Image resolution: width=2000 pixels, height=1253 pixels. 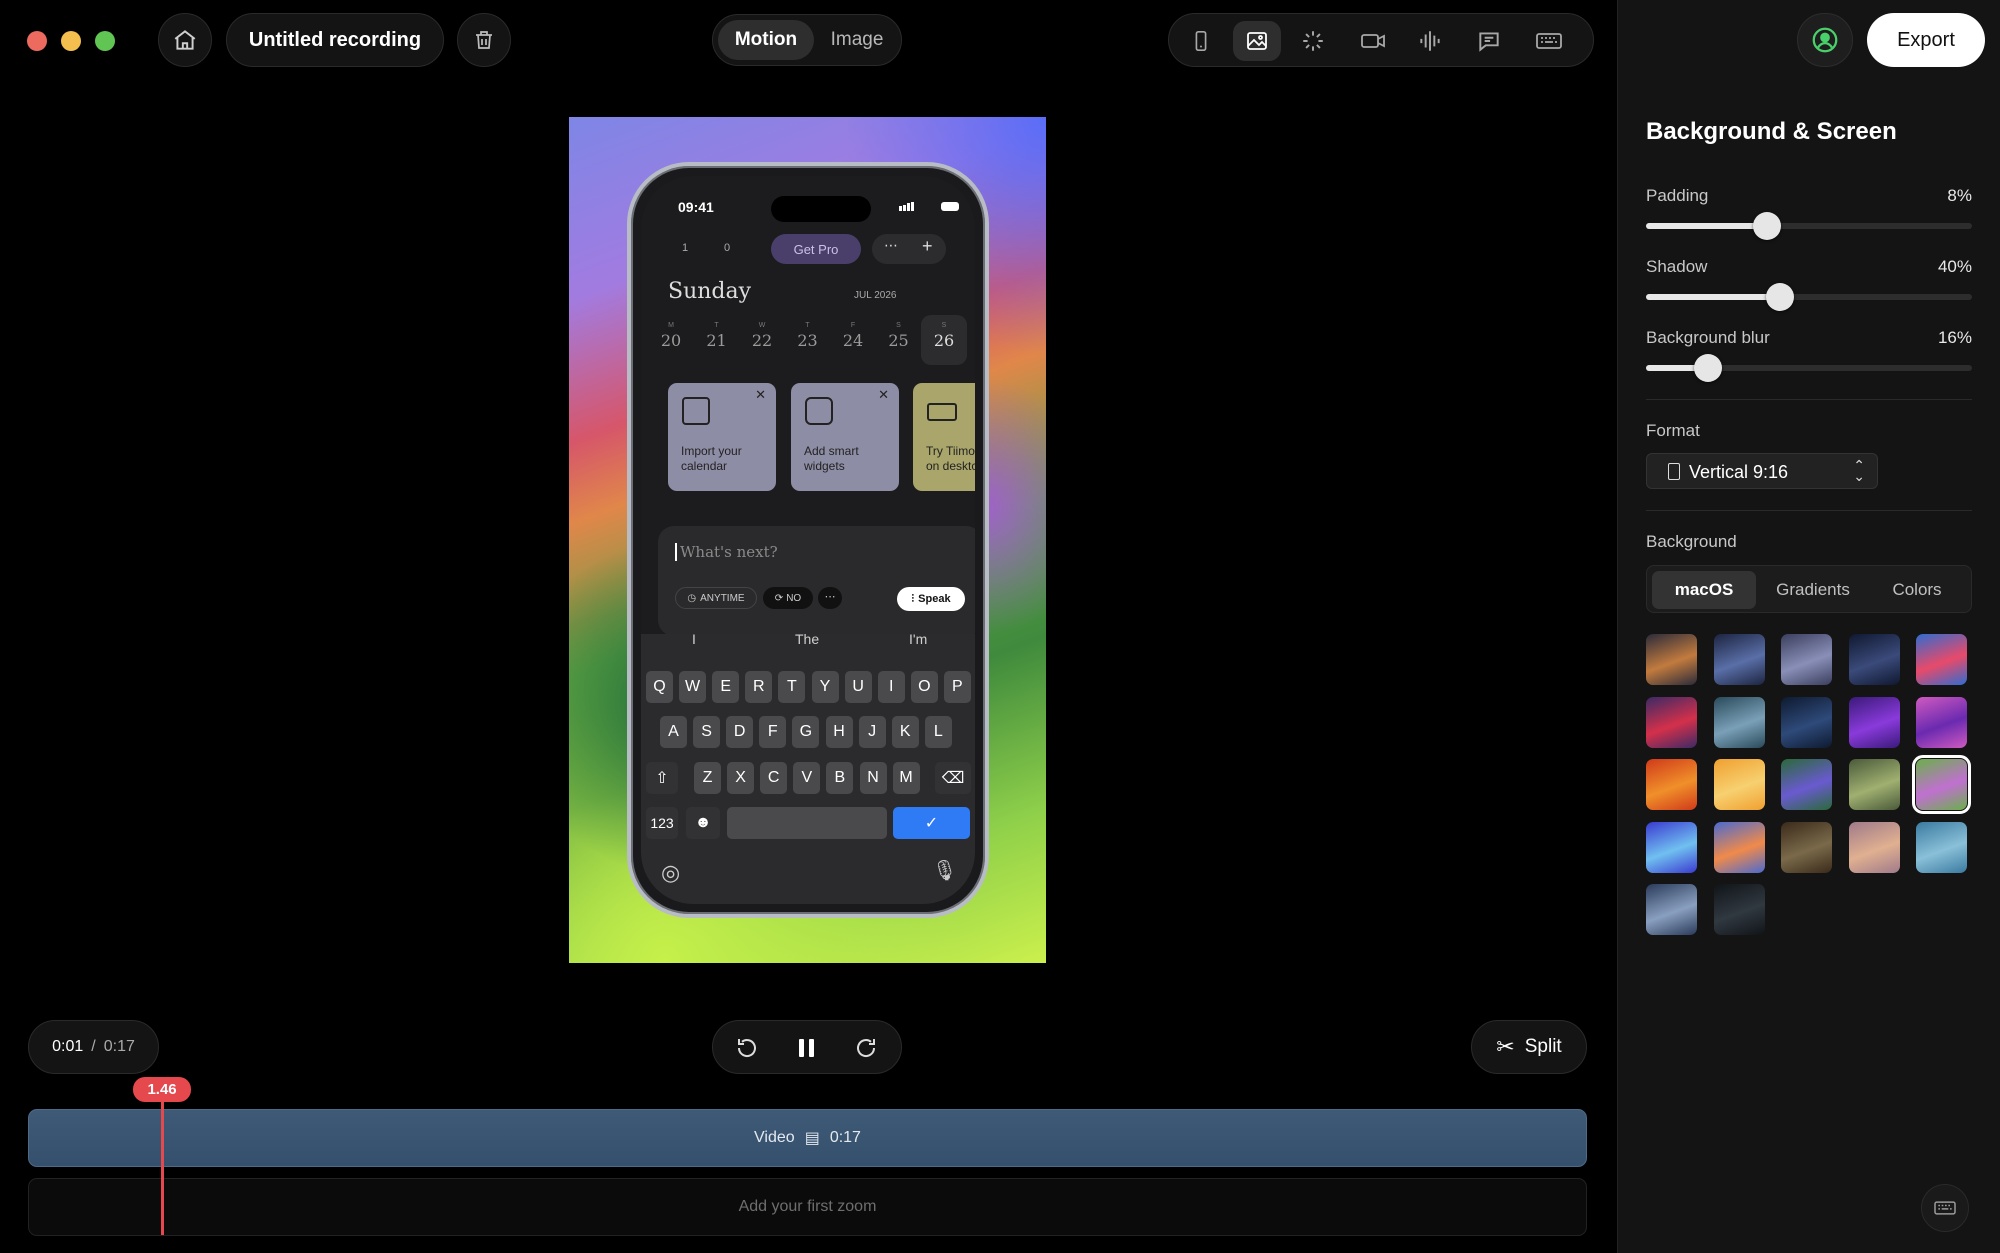 What do you see at coordinates (807, 778) in the screenshot?
I see `key-v: V` at bounding box center [807, 778].